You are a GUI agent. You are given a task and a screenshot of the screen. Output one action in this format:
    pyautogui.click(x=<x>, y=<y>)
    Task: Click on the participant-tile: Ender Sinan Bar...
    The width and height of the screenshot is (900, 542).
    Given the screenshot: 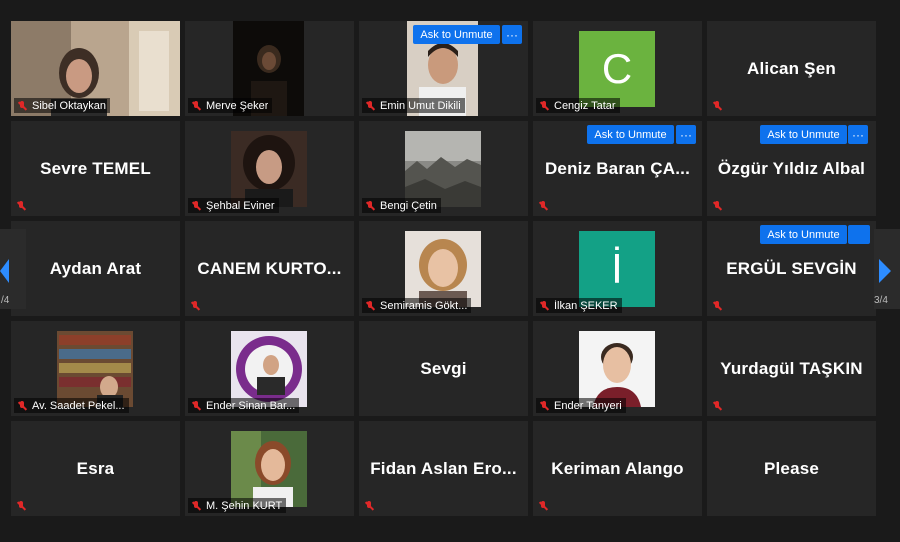 What is the action you would take?
    pyautogui.click(x=269, y=368)
    